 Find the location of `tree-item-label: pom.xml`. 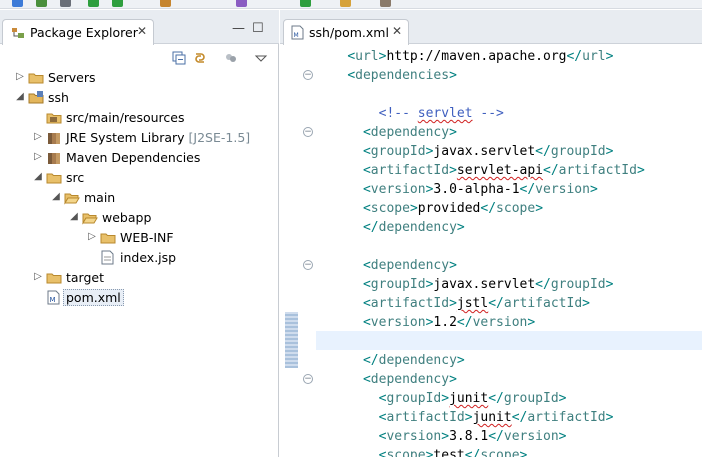

tree-item-label: pom.xml is located at coordinates (93, 297).